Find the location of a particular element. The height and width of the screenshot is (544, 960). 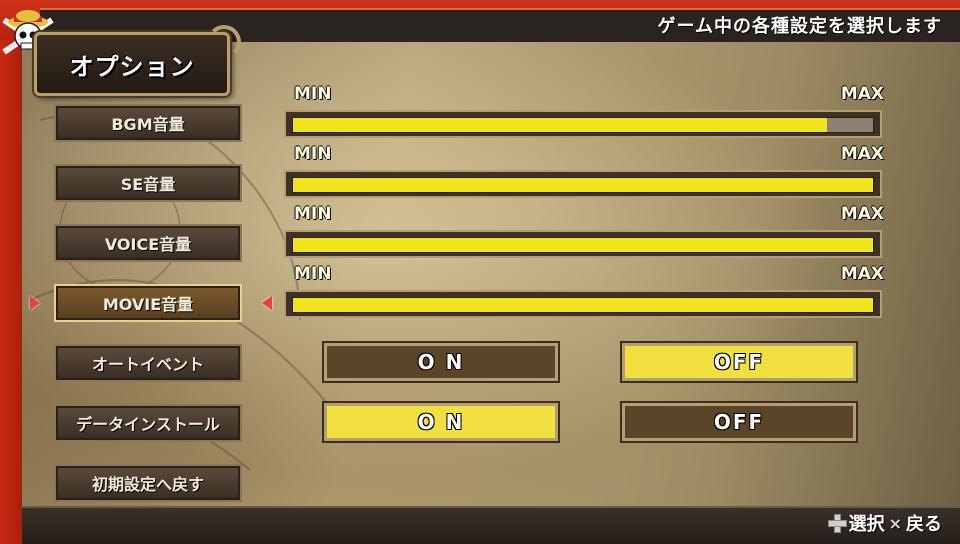

menu-item-auto-event: オートイベント is located at coordinates (148, 363).